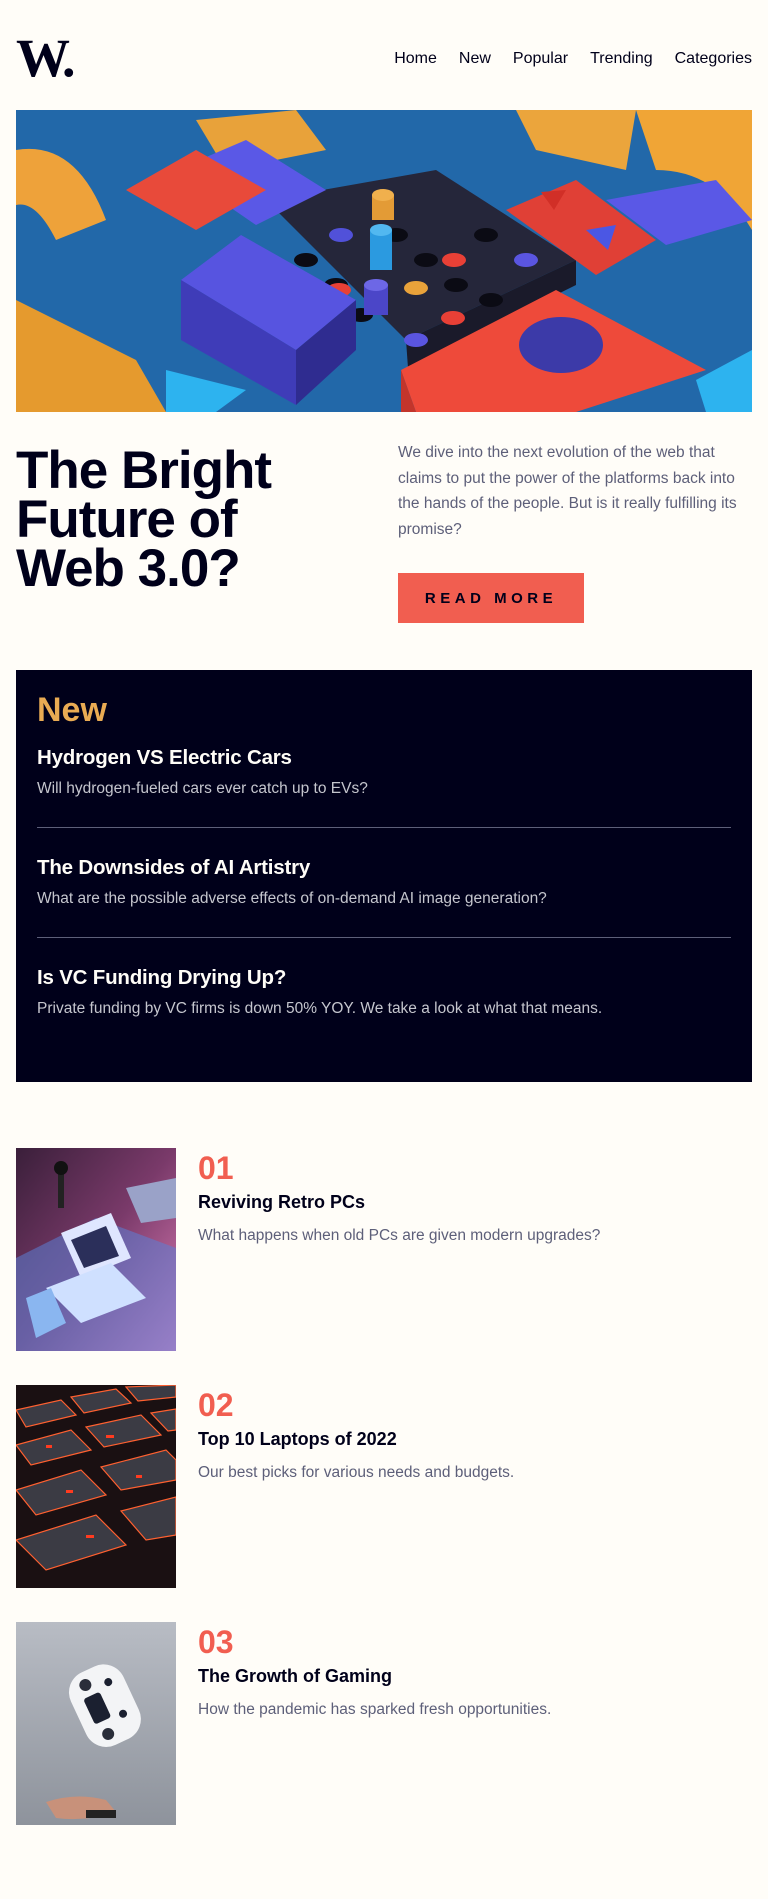 The image size is (768, 1899). I want to click on new-item-title: Is VC Funding Drying Up?, so click(384, 978).